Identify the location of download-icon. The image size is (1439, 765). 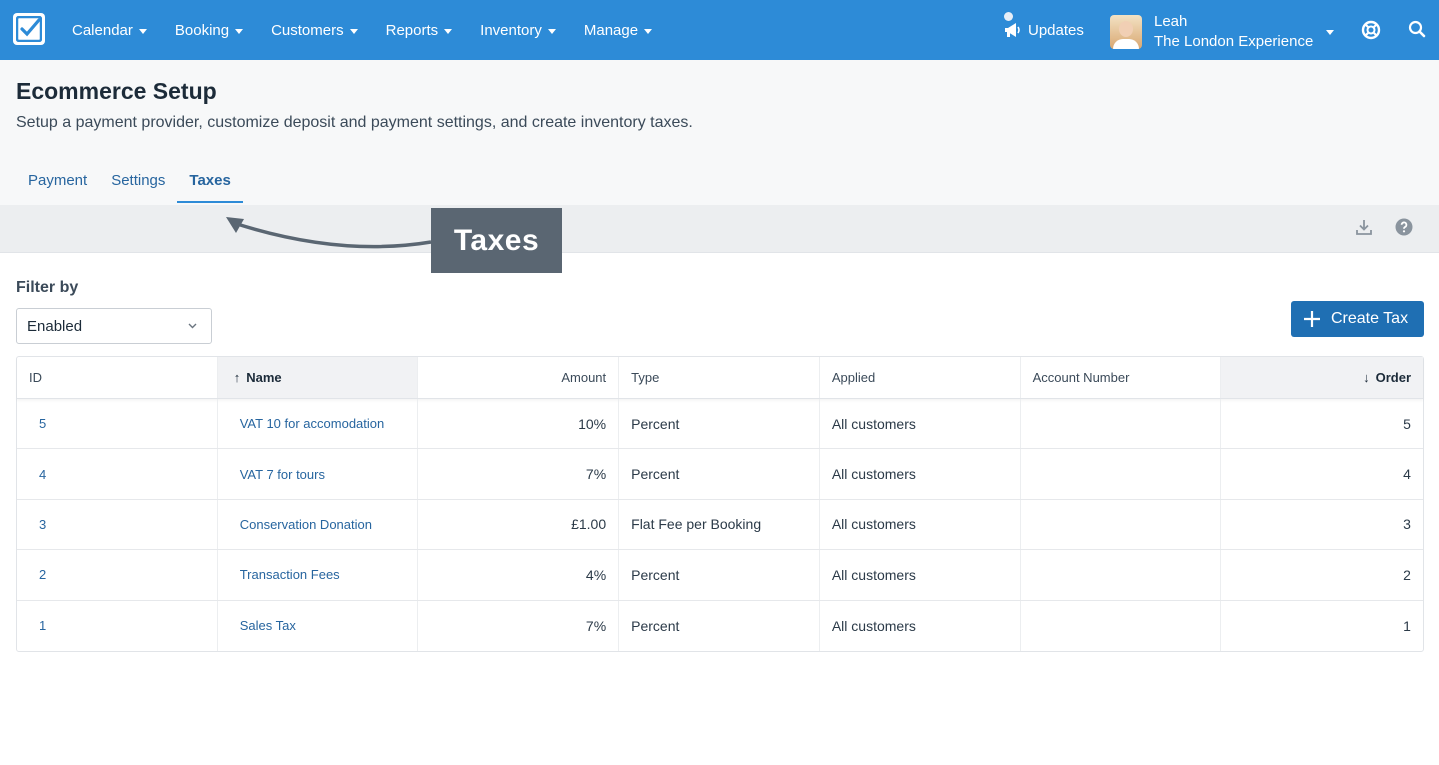
(1364, 227).